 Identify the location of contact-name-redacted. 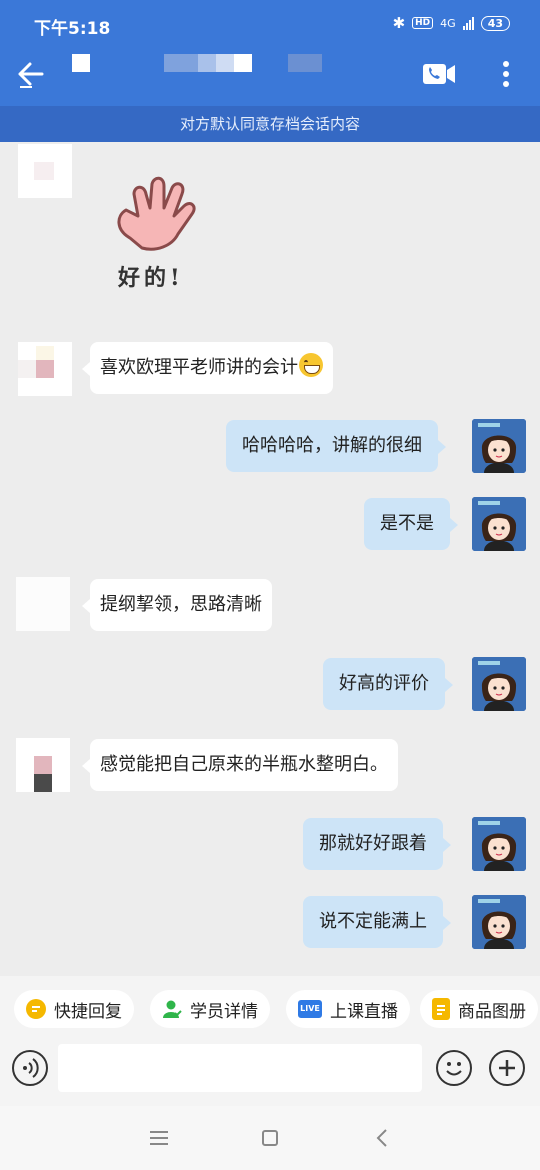
(202, 65).